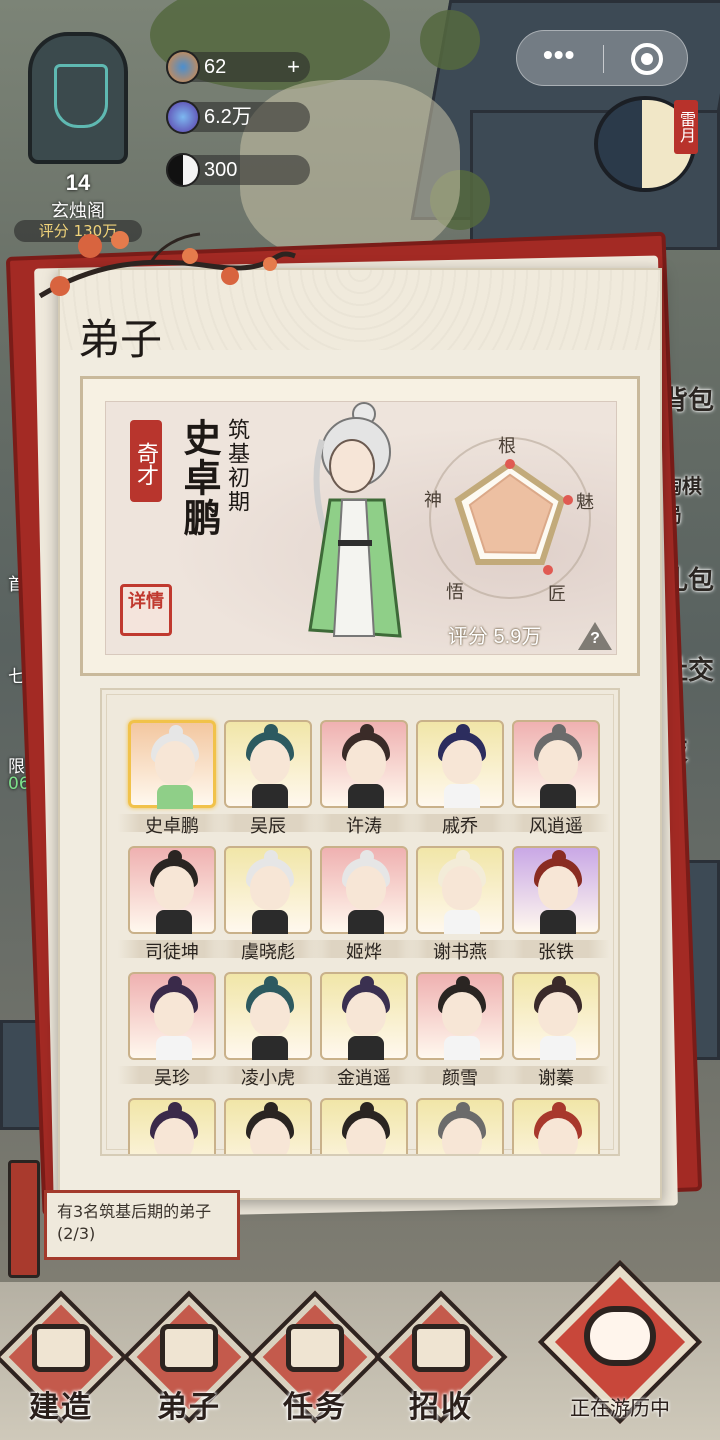 The image size is (720, 1440). Describe the element at coordinates (24, 1219) in the screenshot. I see `mission-scroll-icon` at that location.